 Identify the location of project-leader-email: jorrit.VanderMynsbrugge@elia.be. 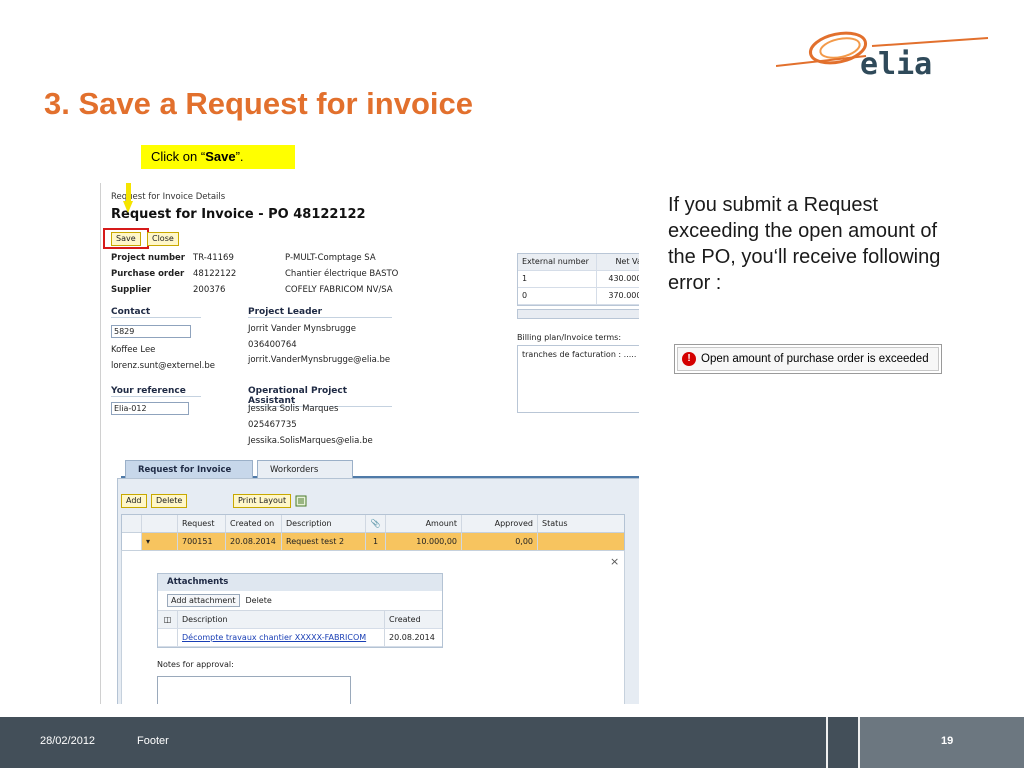
(319, 360).